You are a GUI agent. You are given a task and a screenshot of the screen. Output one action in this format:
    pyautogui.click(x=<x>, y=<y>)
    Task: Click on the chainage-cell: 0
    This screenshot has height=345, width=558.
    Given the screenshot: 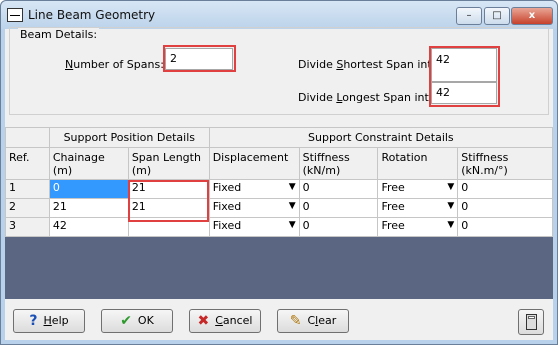 What is the action you would take?
    pyautogui.click(x=88, y=189)
    